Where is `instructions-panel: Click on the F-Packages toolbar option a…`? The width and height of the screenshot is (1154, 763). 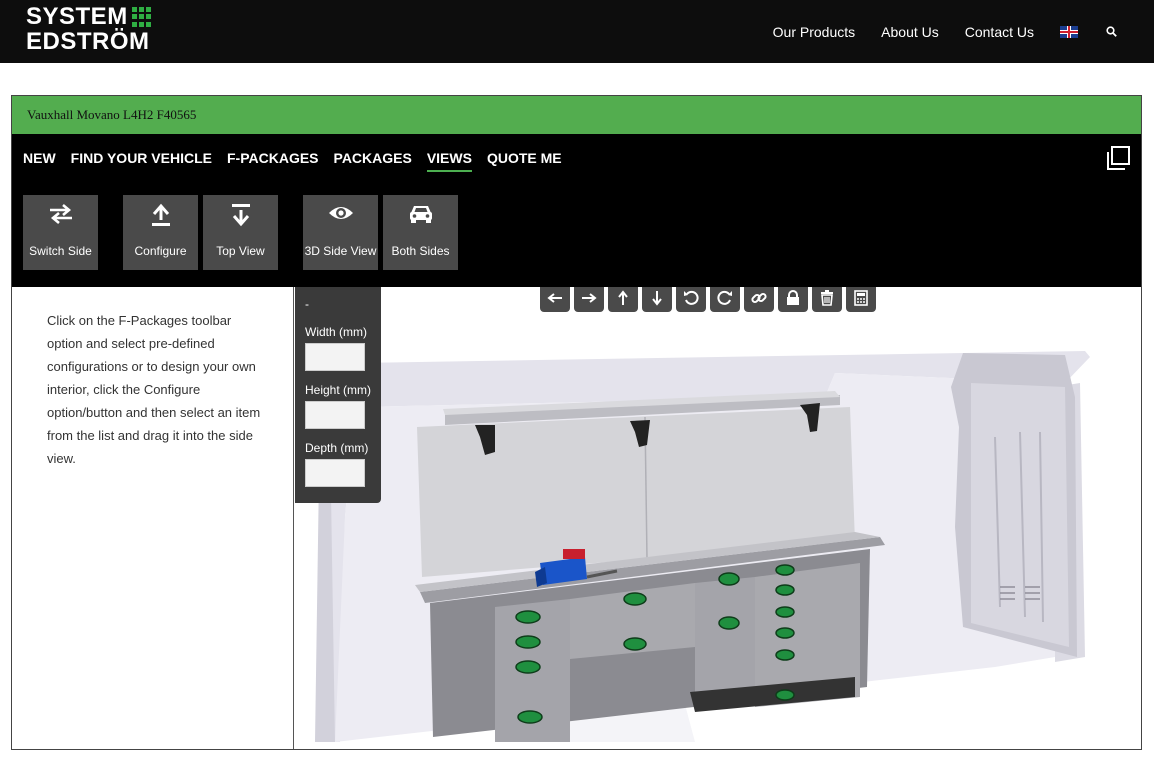
instructions-panel: Click on the F-Packages toolbar option a… is located at coordinates (153, 518).